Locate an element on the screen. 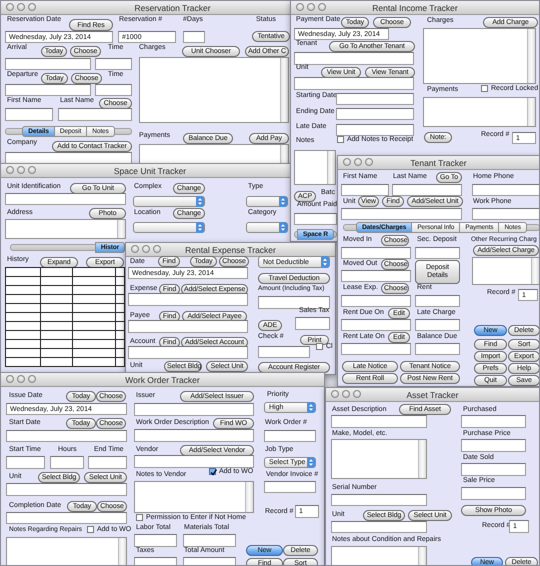 The width and height of the screenshot is (540, 566). window-title: Asset Tracker is located at coordinates (432, 395).